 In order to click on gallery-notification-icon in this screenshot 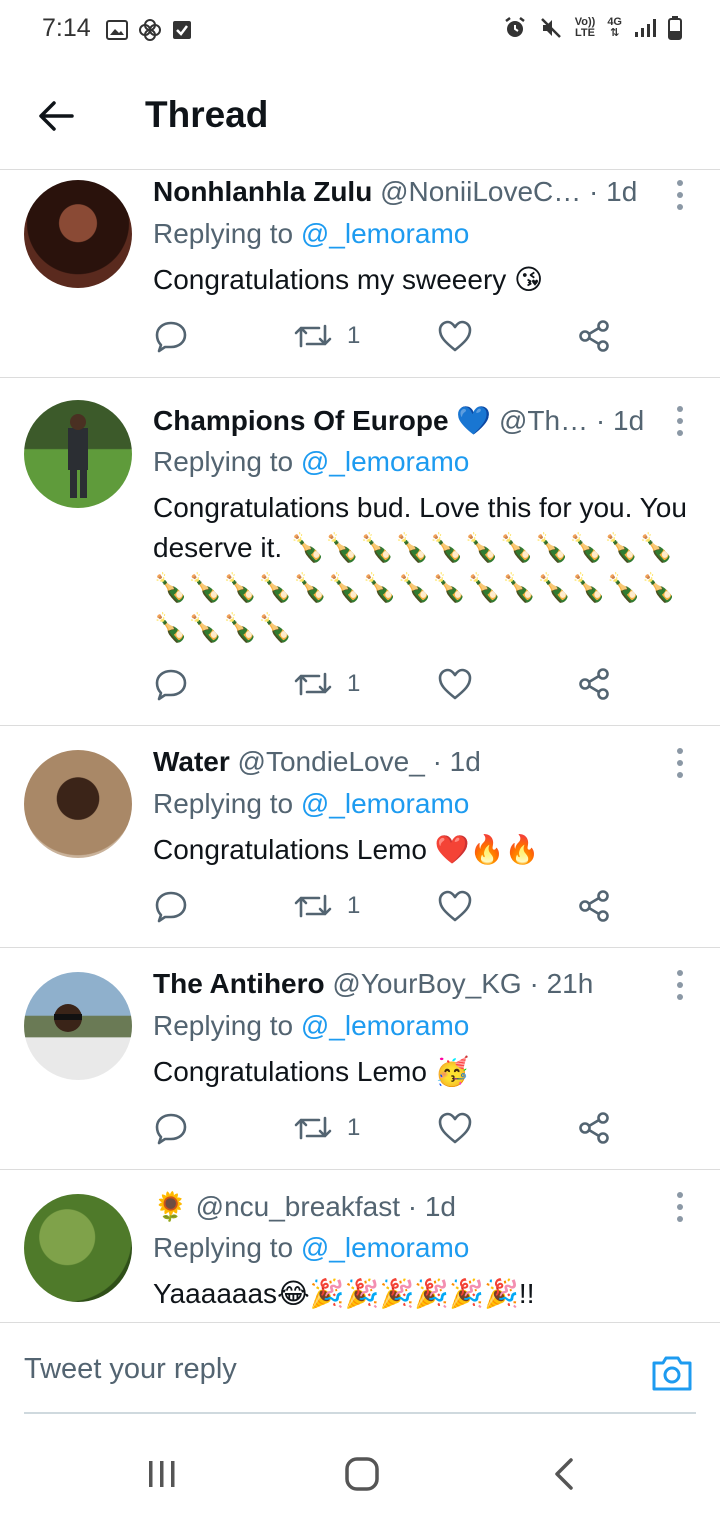, I will do `click(117, 30)`.